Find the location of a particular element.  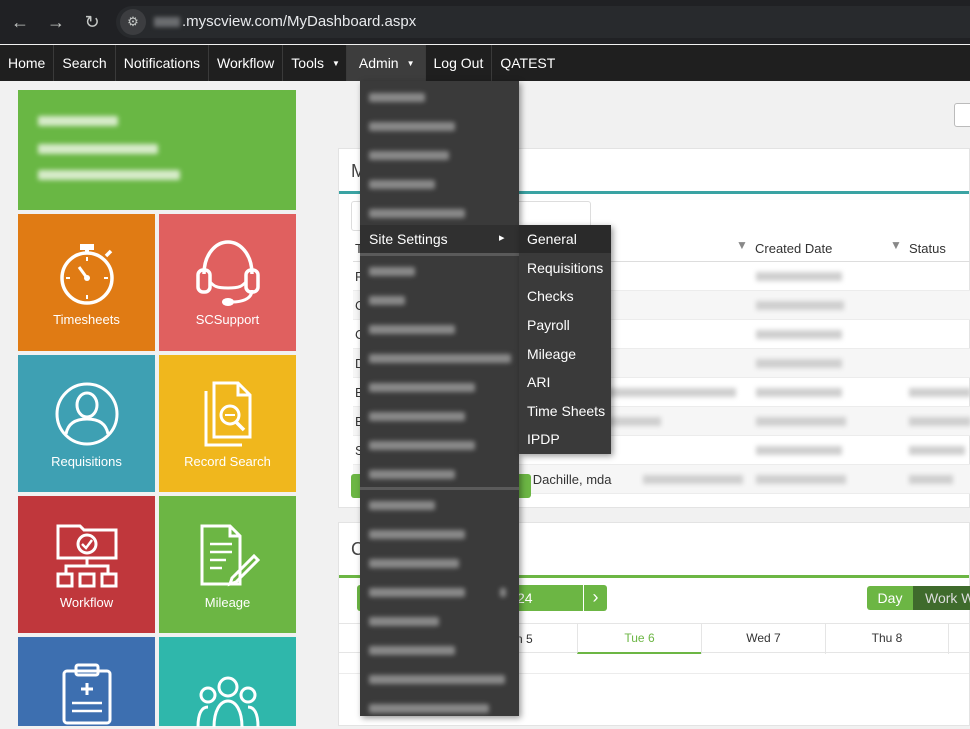

site-info-icon: ⚙ is located at coordinates (133, 22).